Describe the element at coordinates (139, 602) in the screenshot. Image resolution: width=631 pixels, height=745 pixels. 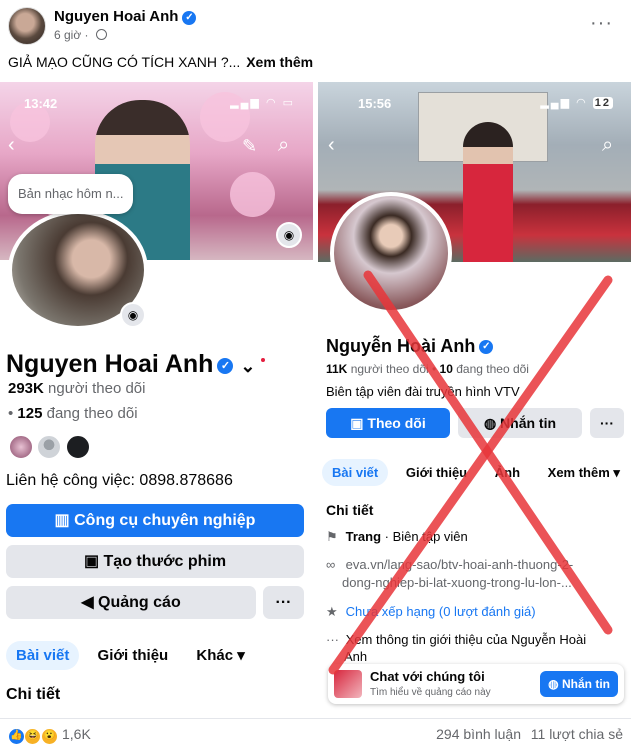
I see `advertise-label: Quảng cáo` at that location.